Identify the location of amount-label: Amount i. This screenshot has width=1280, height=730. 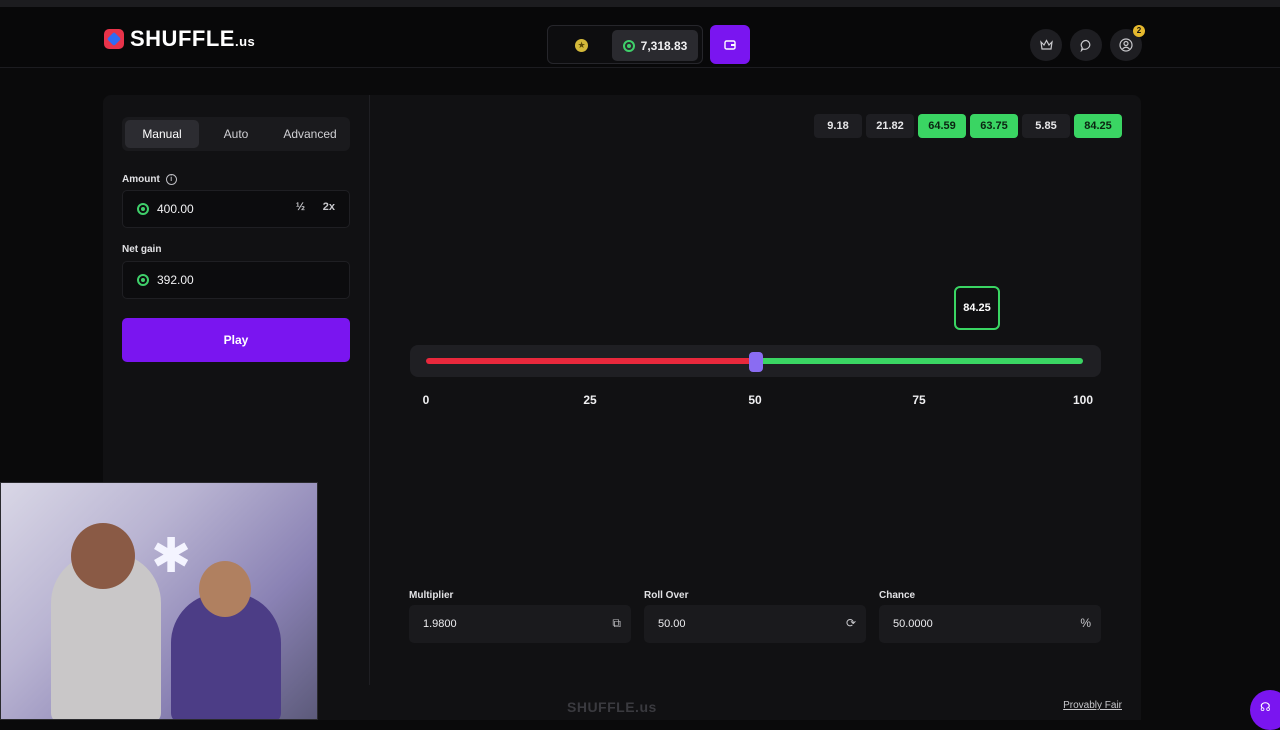
(149, 179).